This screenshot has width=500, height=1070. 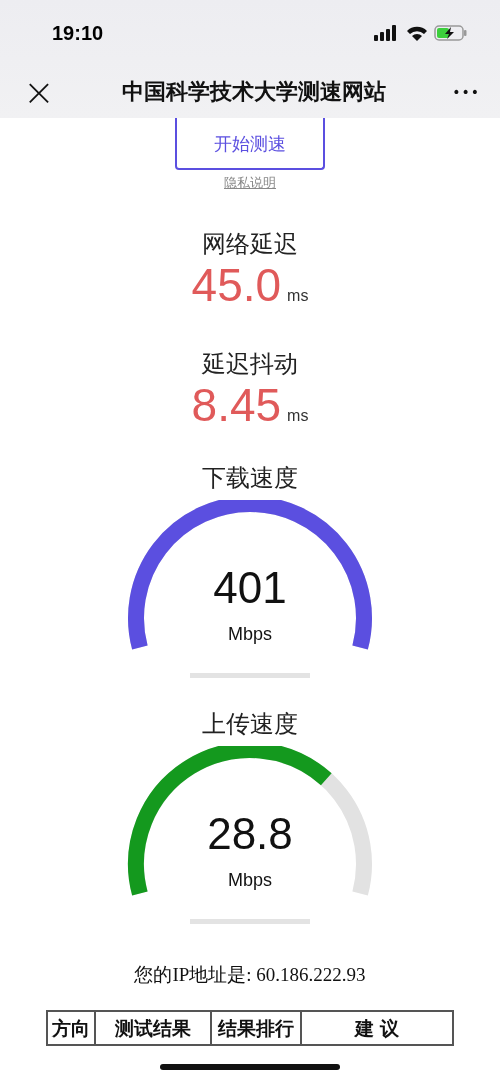 I want to click on page-title: 中国科学技术大学测速网站, so click(x=254, y=92).